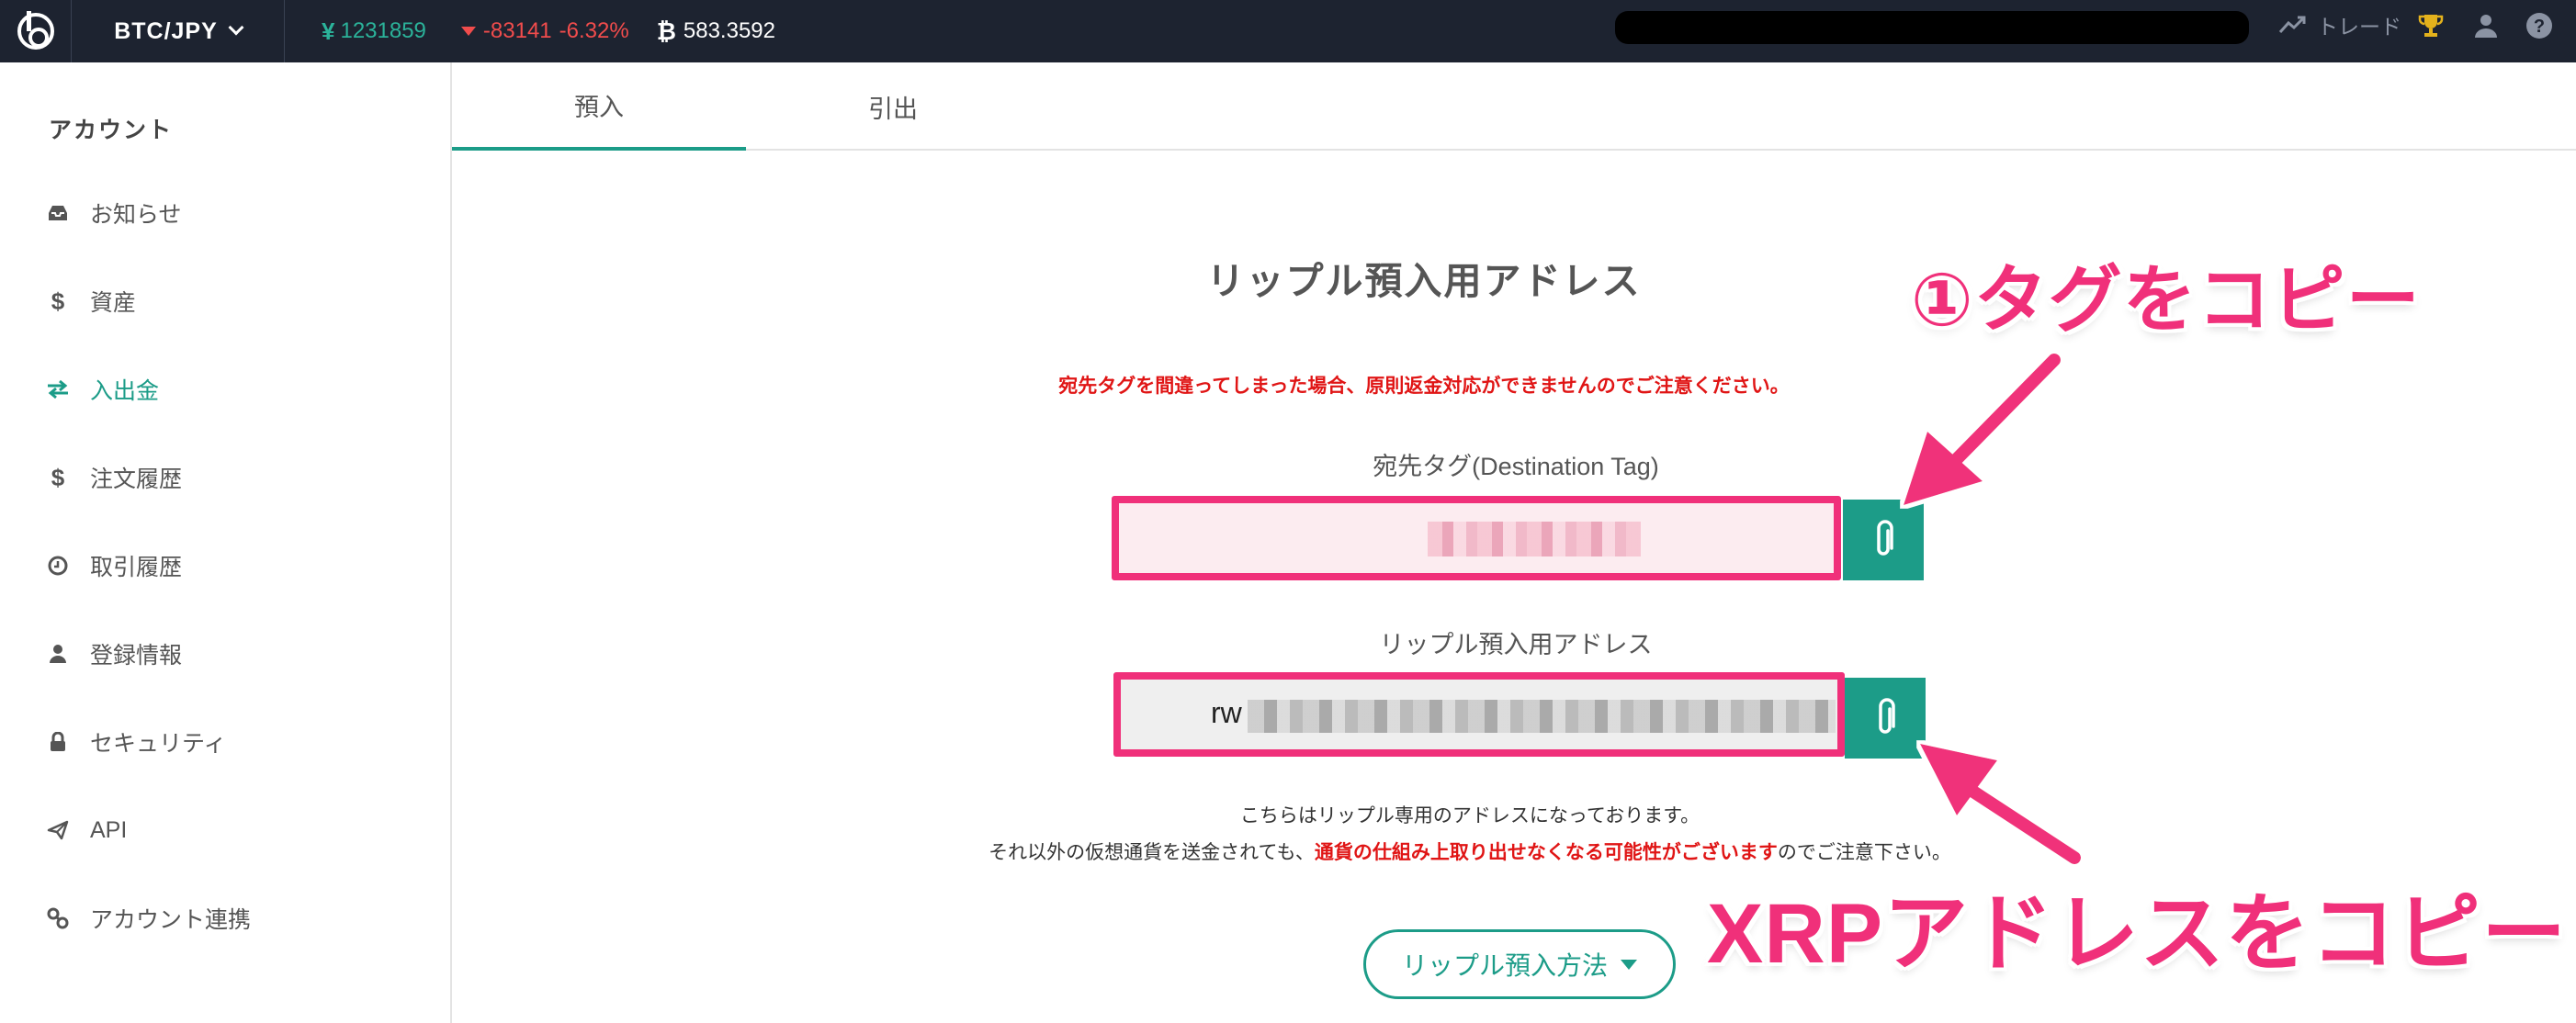 The width and height of the screenshot is (2576, 1023). I want to click on arrow-to-tag-copy-icon, so click(1982, 429).